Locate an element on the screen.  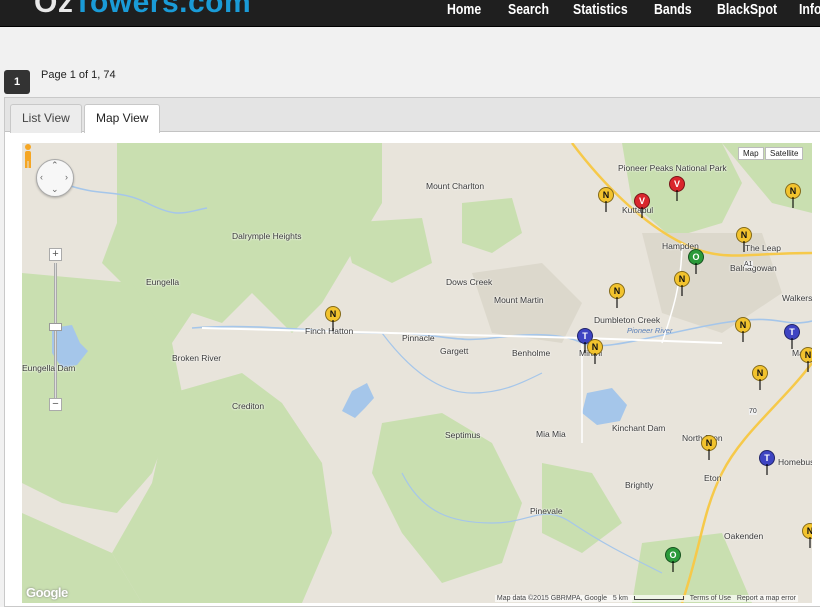
view-tabs: List View Map View is located at coordinates (412, 115).